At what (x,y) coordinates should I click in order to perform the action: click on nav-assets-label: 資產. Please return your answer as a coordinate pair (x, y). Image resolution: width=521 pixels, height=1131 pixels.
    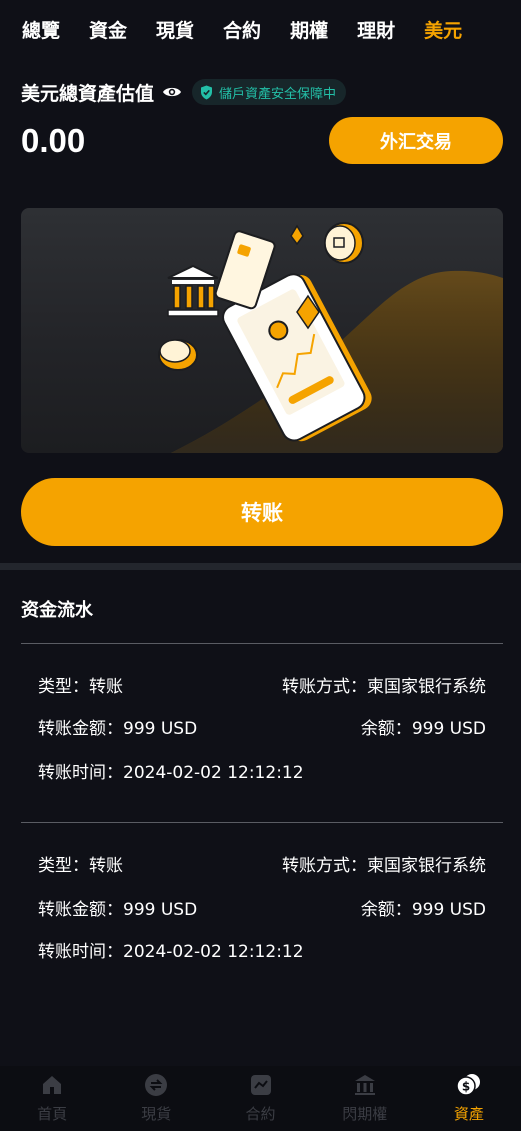
    Looking at the image, I should click on (468, 1114).